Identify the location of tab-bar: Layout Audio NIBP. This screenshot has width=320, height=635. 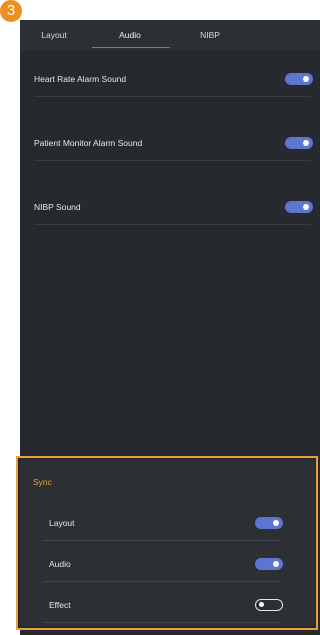
(170, 35).